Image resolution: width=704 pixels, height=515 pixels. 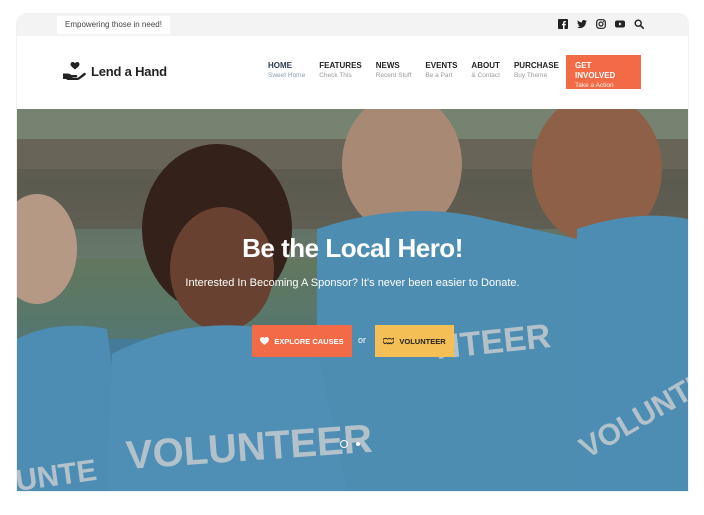 What do you see at coordinates (113, 25) in the screenshot?
I see `tagline: Empowering those in need!` at bounding box center [113, 25].